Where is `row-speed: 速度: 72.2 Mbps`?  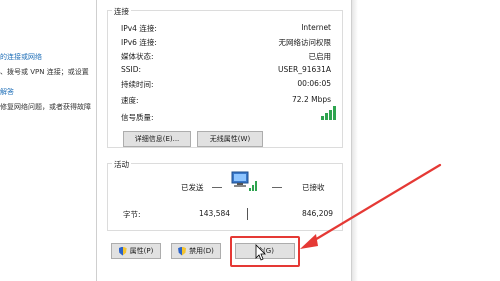 row-speed: 速度: 72.2 Mbps is located at coordinates (226, 100).